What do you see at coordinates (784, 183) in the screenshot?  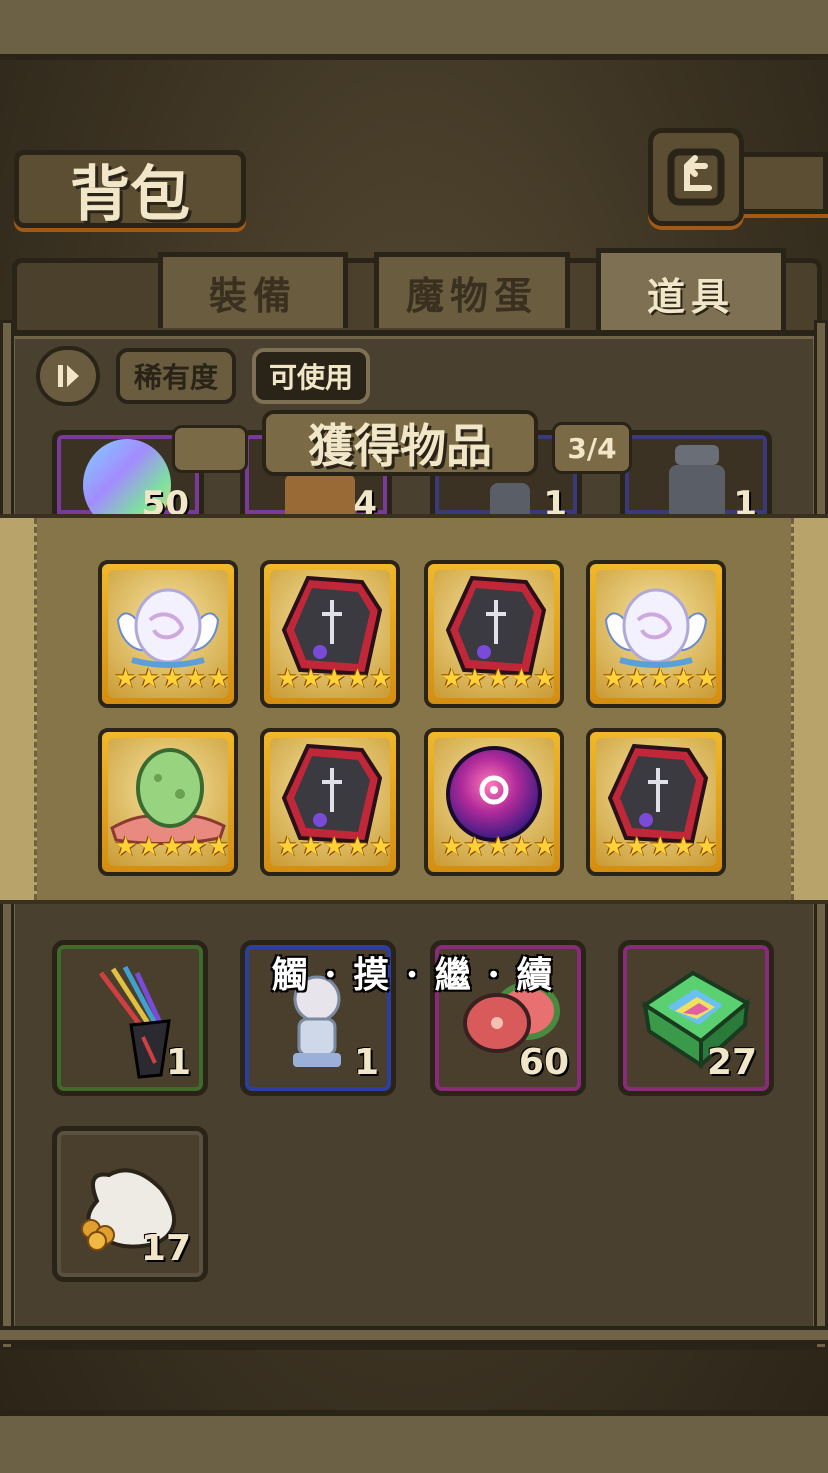 I see `back-button-frame` at bounding box center [784, 183].